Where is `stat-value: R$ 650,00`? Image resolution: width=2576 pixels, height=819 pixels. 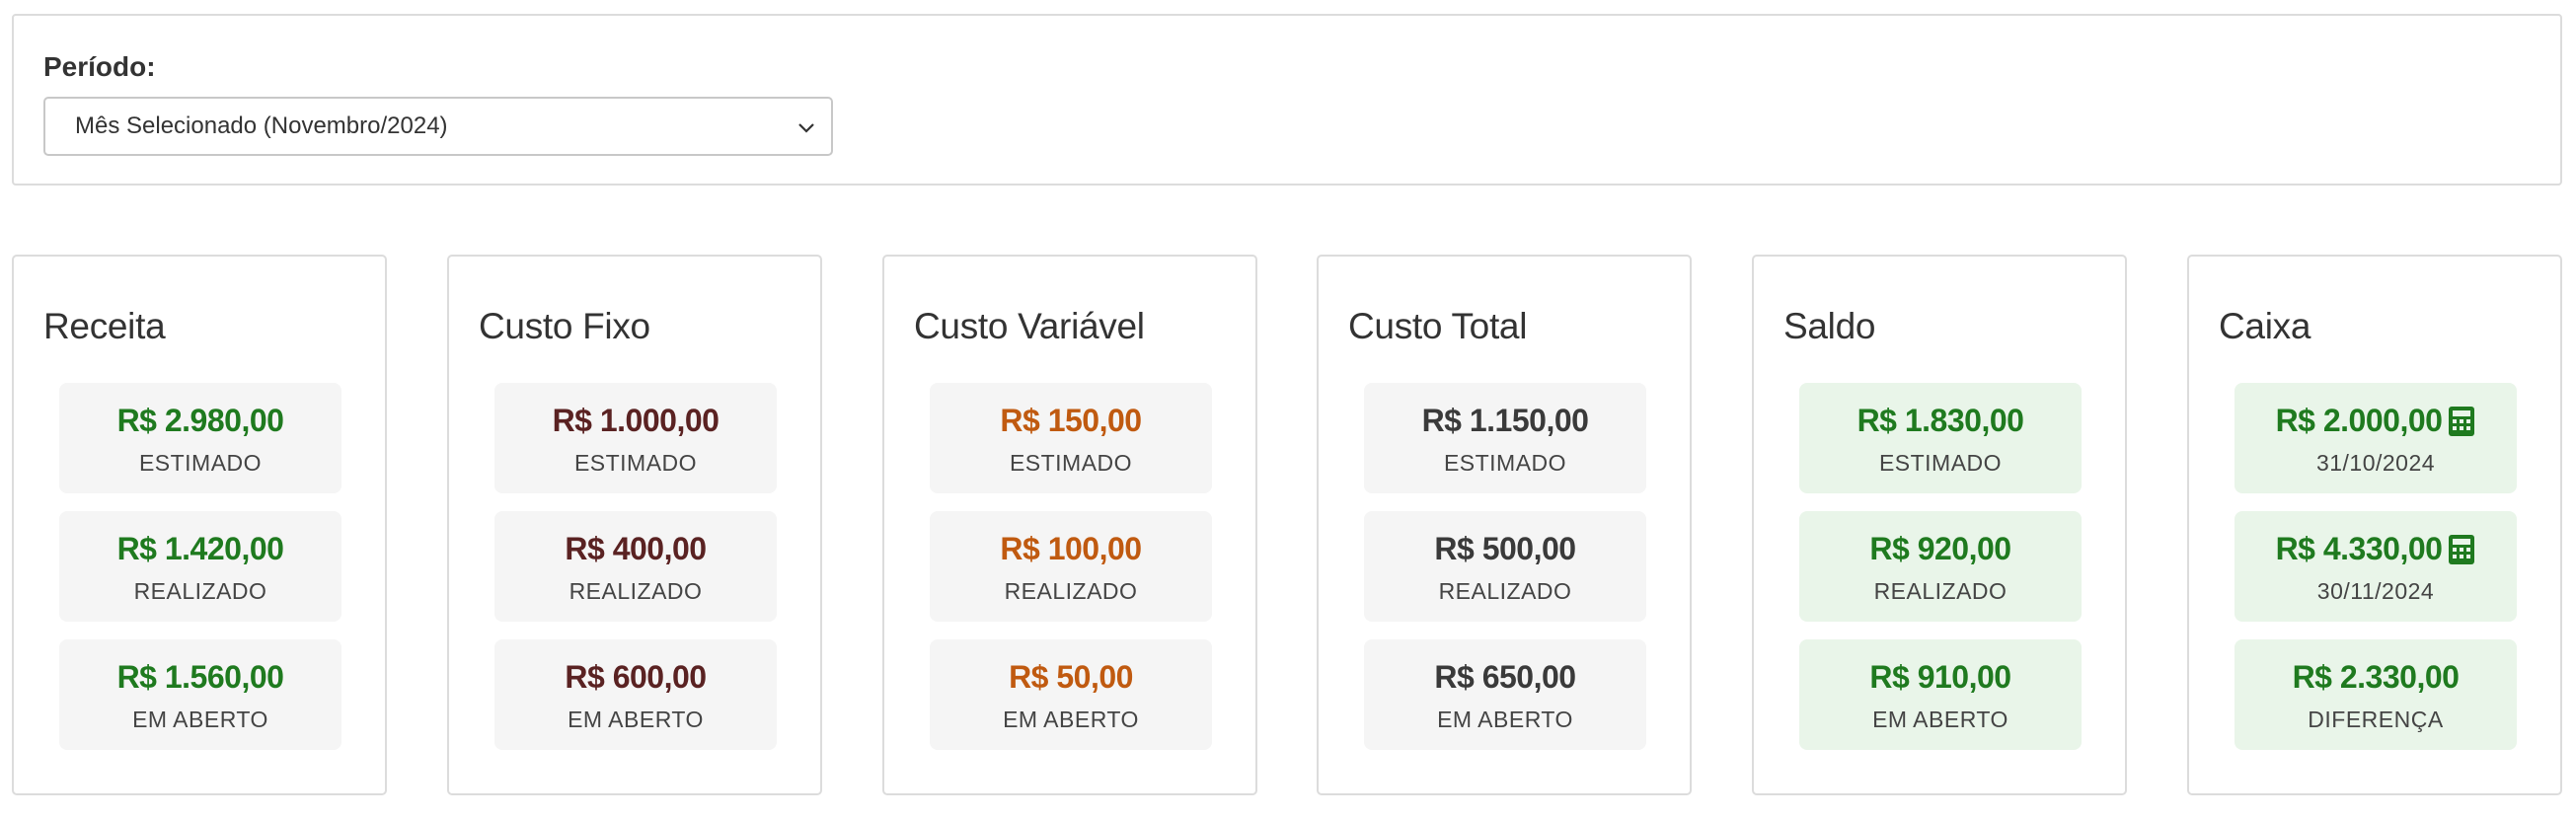 stat-value: R$ 650,00 is located at coordinates (1505, 677).